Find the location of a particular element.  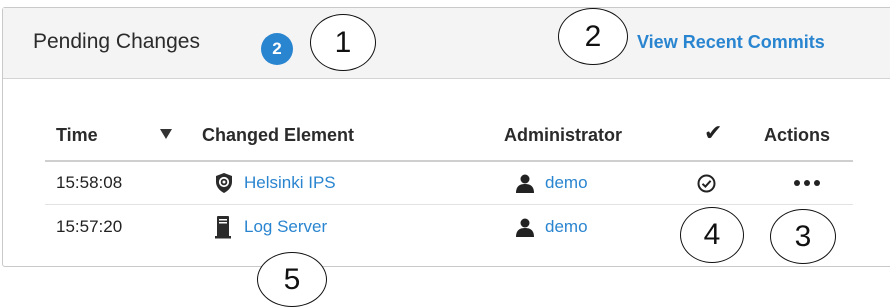

callout-4: 4 is located at coordinates (712, 235).